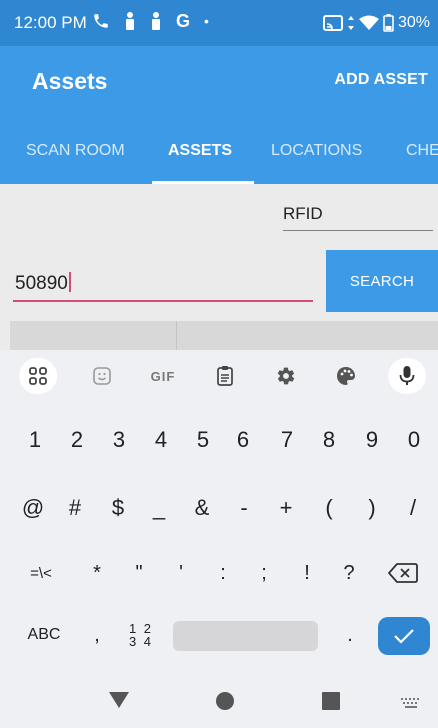 The image size is (438, 728). What do you see at coordinates (139, 573) in the screenshot?
I see `key-double-quote: "` at bounding box center [139, 573].